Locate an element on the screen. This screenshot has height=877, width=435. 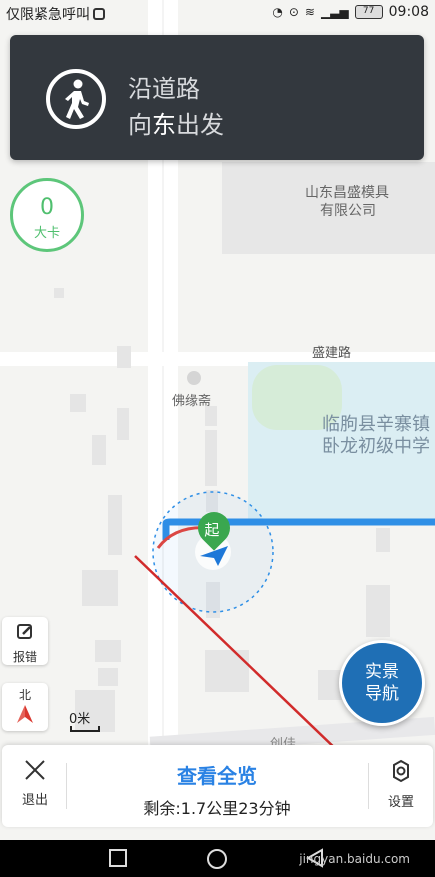
map-label-company-2: 有限公司 is located at coordinates (348, 211).